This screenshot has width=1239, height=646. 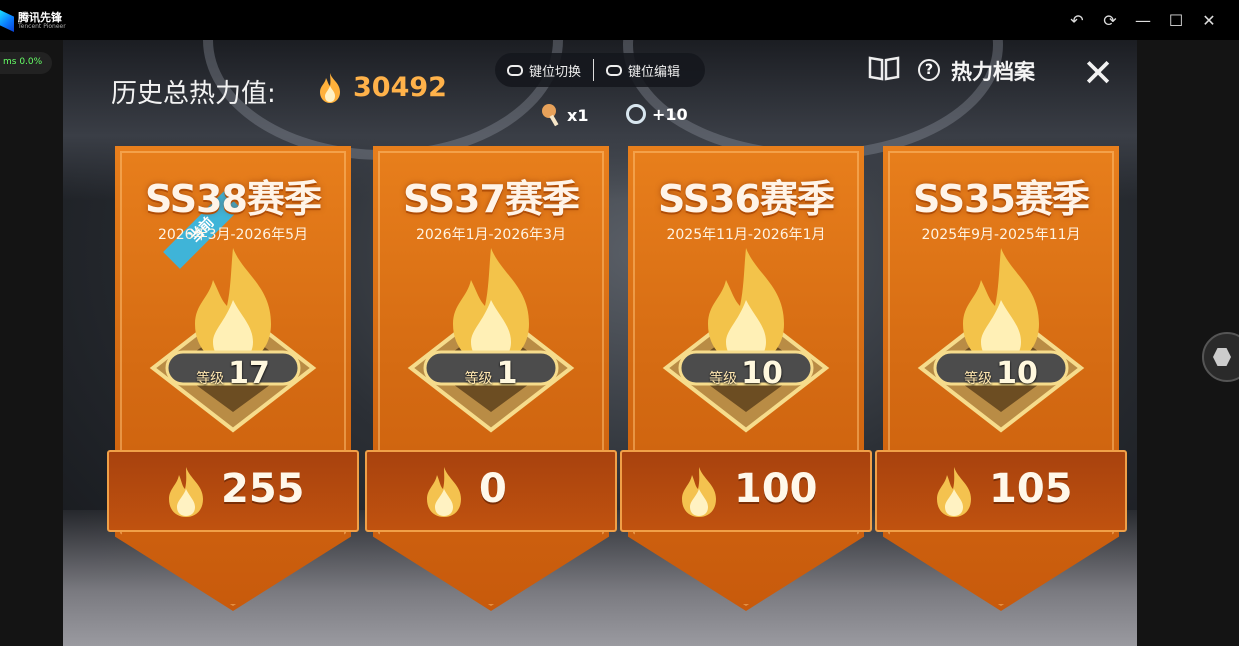 I want to click on undo-icon: ↶, so click(x=1077, y=20).